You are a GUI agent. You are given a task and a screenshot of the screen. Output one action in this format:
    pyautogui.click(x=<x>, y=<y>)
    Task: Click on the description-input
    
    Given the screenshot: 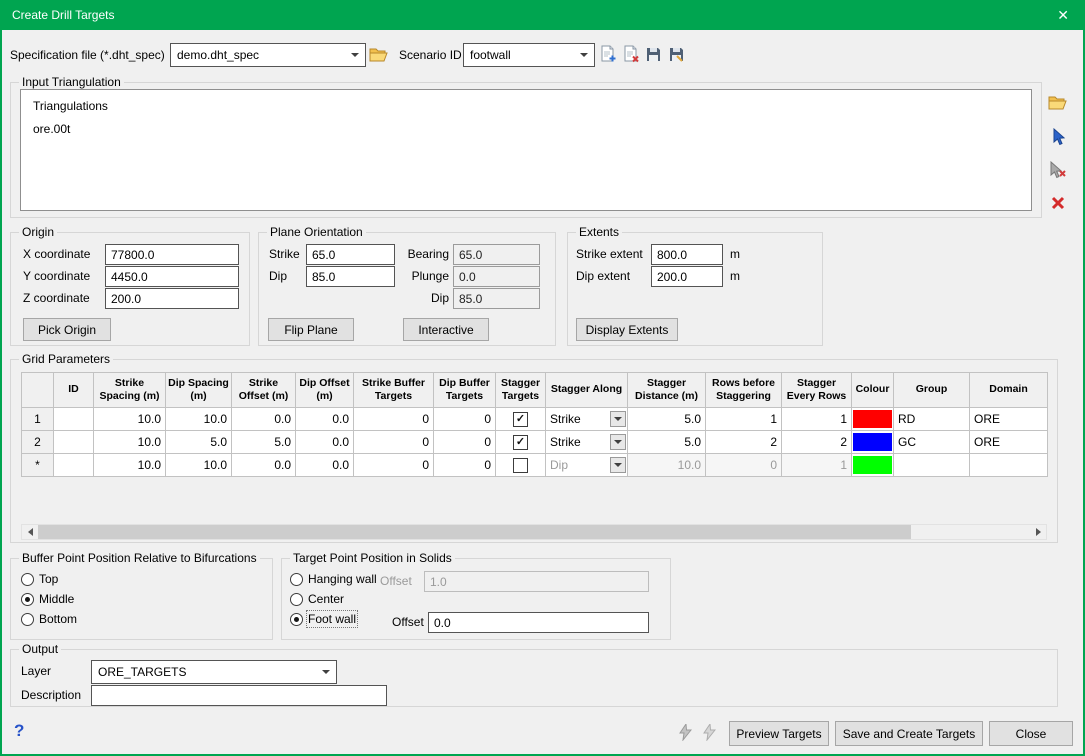 What is the action you would take?
    pyautogui.click(x=239, y=695)
    